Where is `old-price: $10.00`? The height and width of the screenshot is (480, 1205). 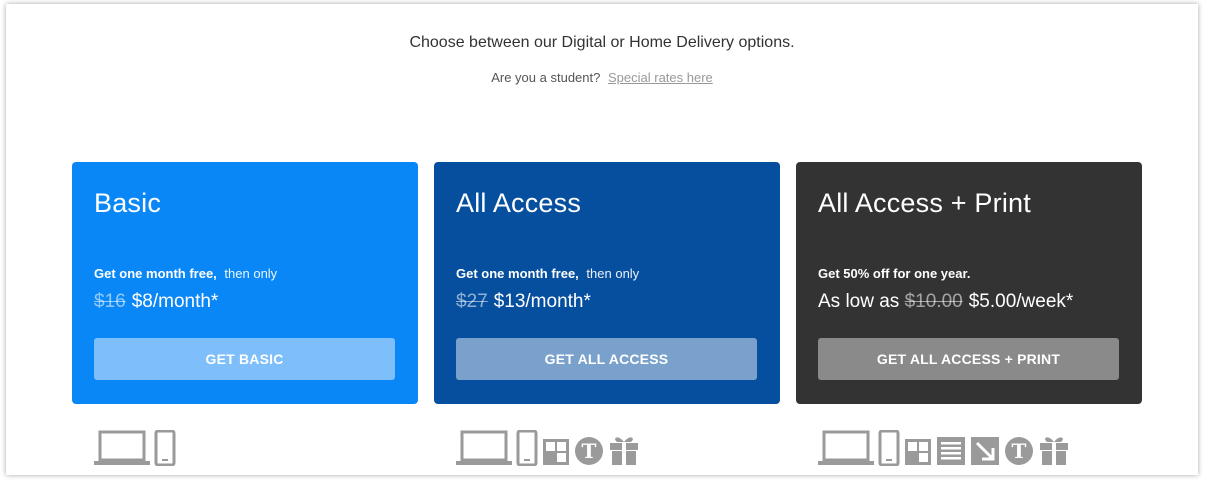
old-price: $10.00 is located at coordinates (933, 301).